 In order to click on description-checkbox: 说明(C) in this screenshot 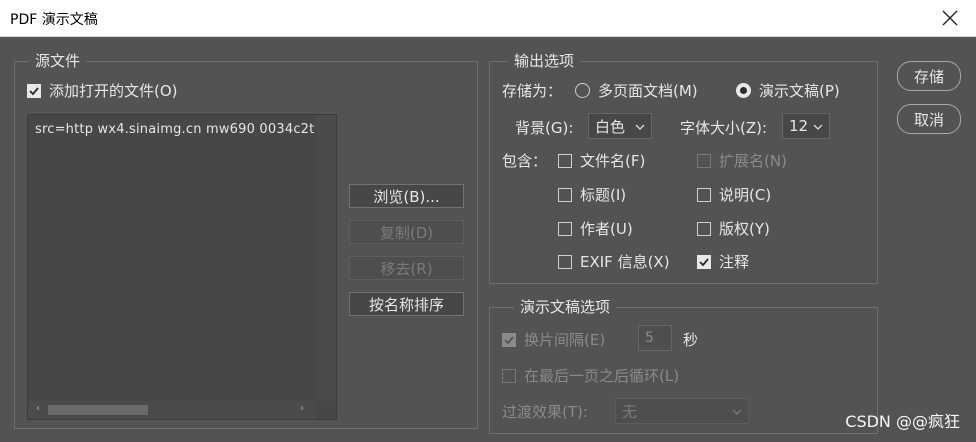, I will do `click(734, 194)`.